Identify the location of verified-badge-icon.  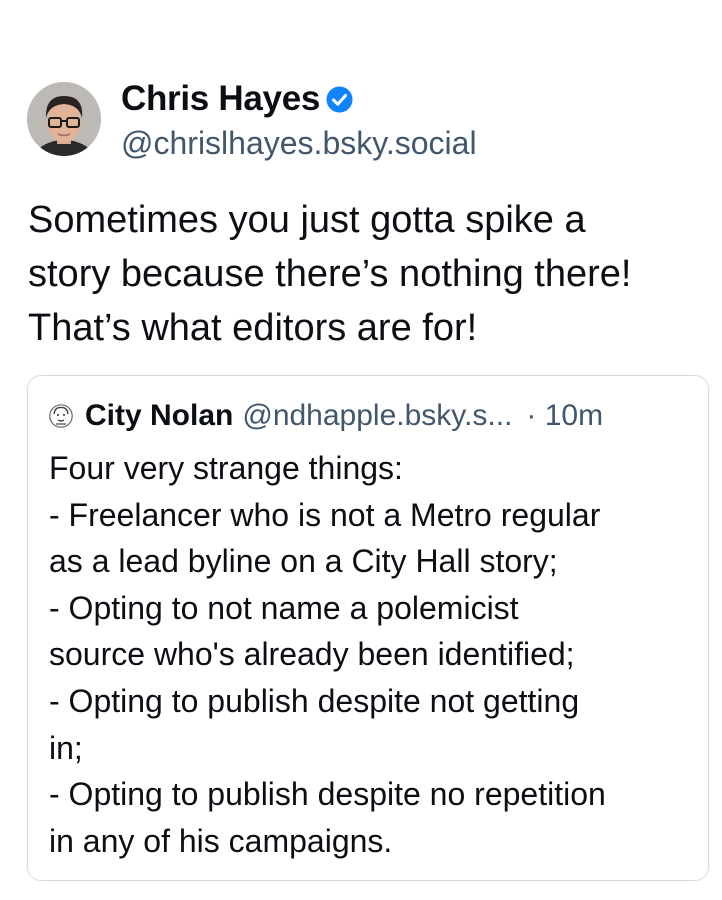
(339, 99).